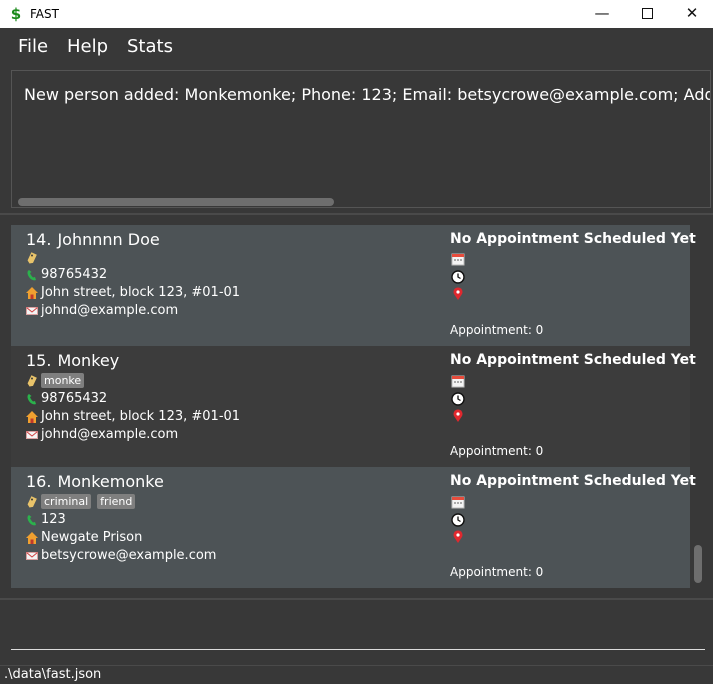 Image resolution: width=713 pixels, height=684 pixels. What do you see at coordinates (33, 47) in the screenshot?
I see `menu-file: File` at bounding box center [33, 47].